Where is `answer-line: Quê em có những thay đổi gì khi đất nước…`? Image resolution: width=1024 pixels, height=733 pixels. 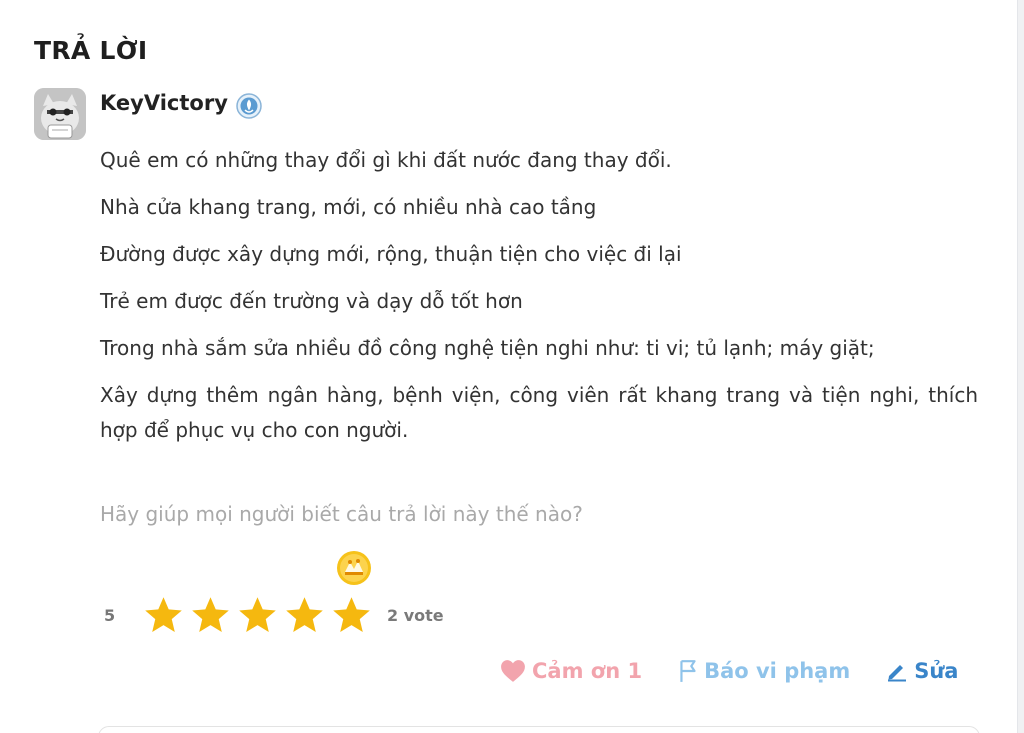 answer-line: Quê em có những thay đổi gì khi đất nước… is located at coordinates (386, 160).